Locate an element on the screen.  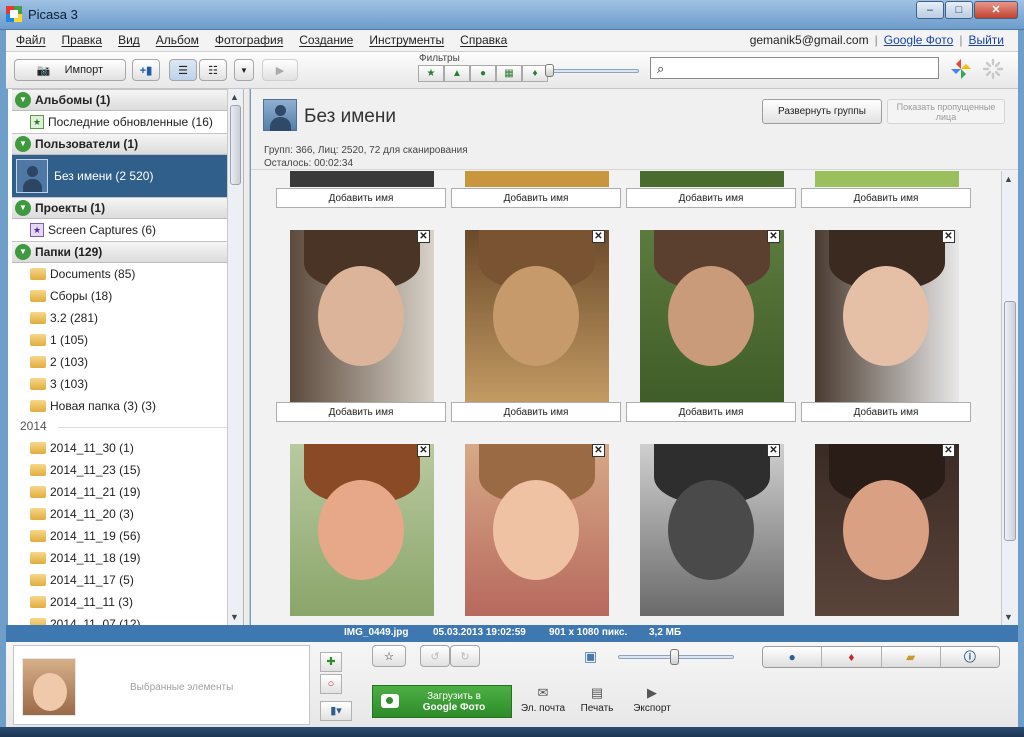
tree-view-button: ☷ is located at coordinates (213, 70).